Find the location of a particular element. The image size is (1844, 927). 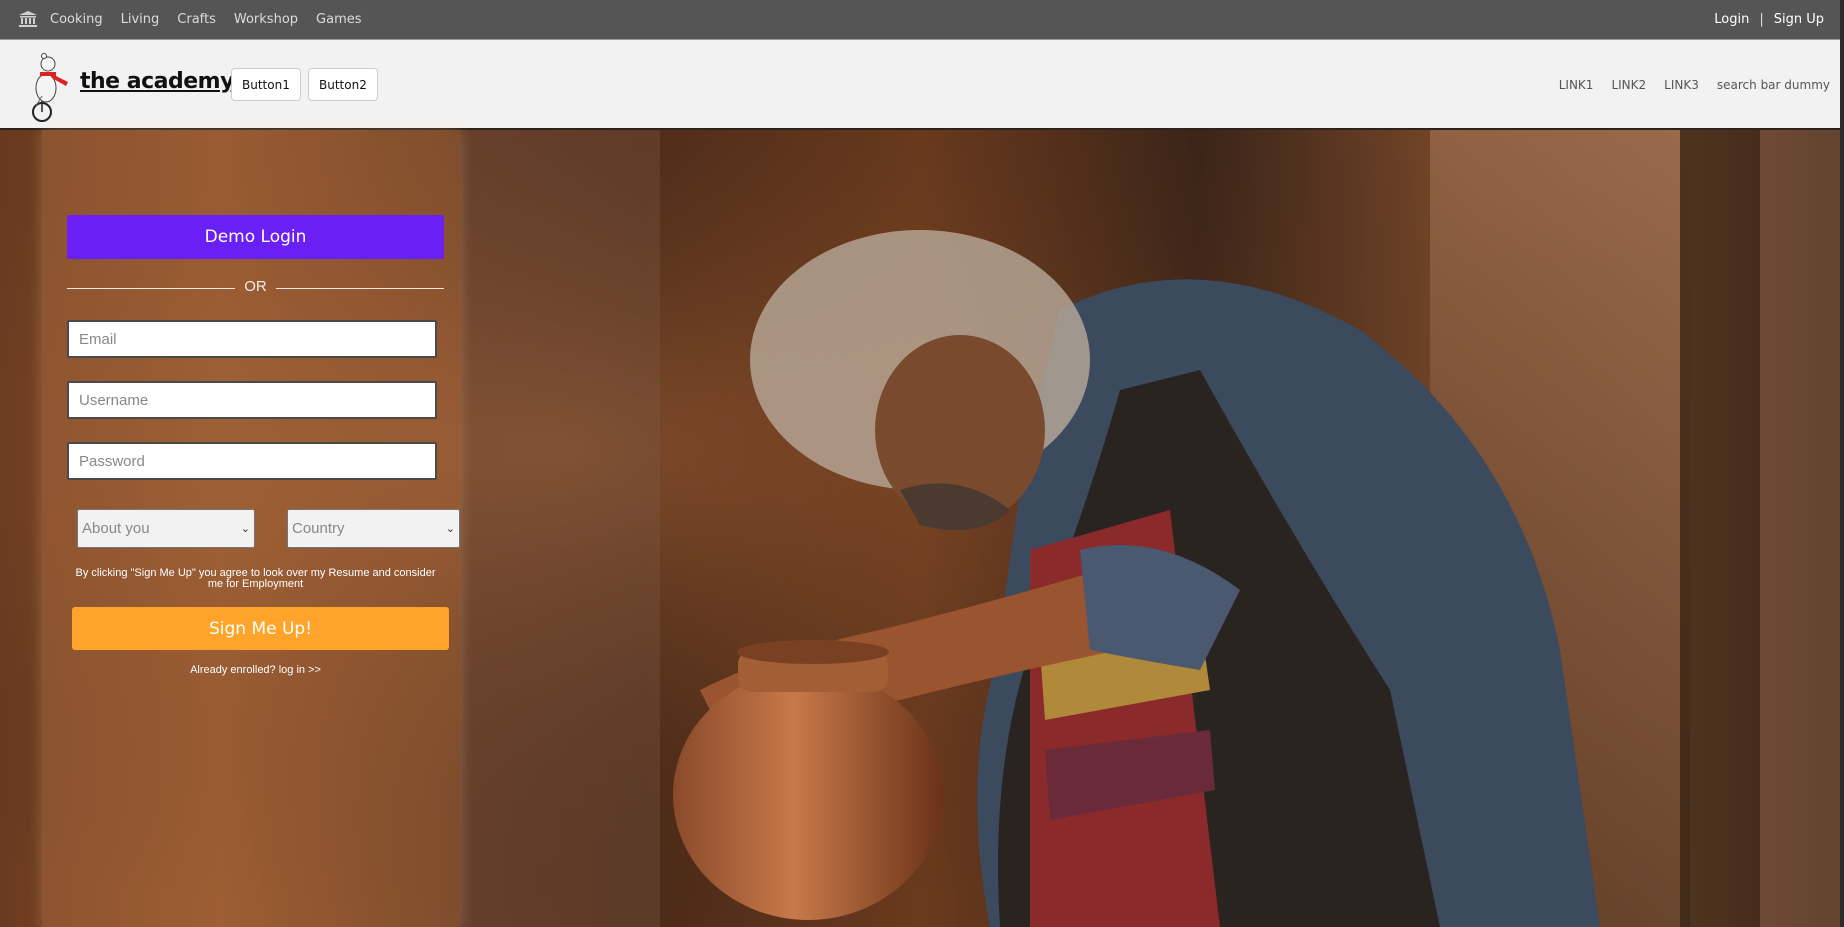

password-field: Password is located at coordinates (252, 461).